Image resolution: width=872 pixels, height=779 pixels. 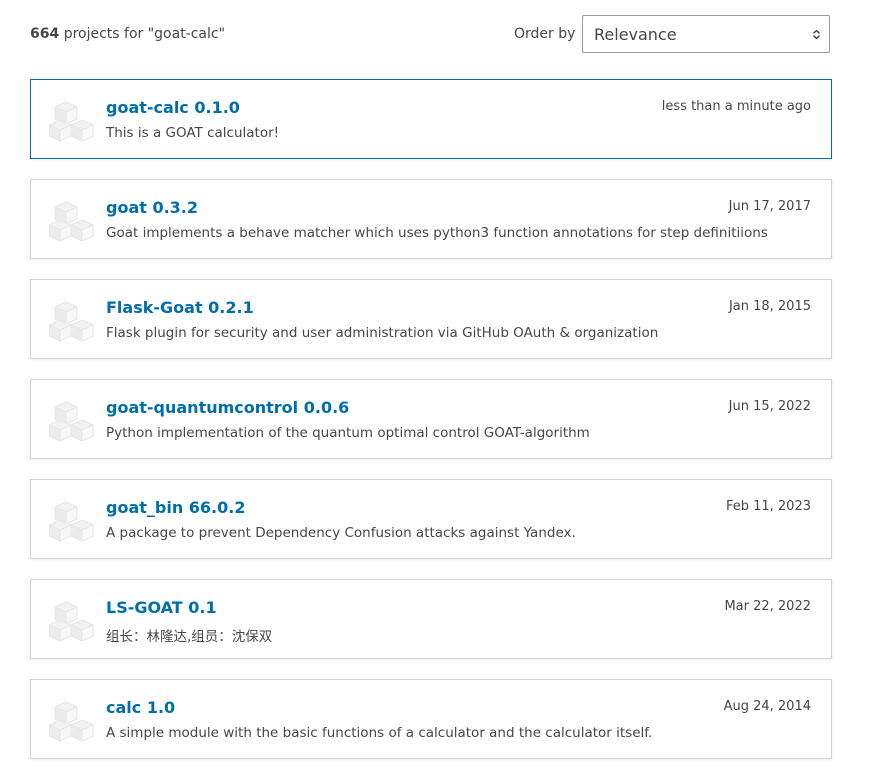 What do you see at coordinates (768, 506) in the screenshot?
I see `package-release-date: Feb 11, 2023` at bounding box center [768, 506].